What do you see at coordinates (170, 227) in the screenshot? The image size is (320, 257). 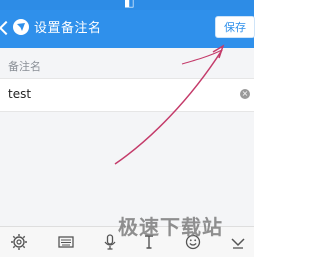 I see `watermark-text: 极速下载站` at bounding box center [170, 227].